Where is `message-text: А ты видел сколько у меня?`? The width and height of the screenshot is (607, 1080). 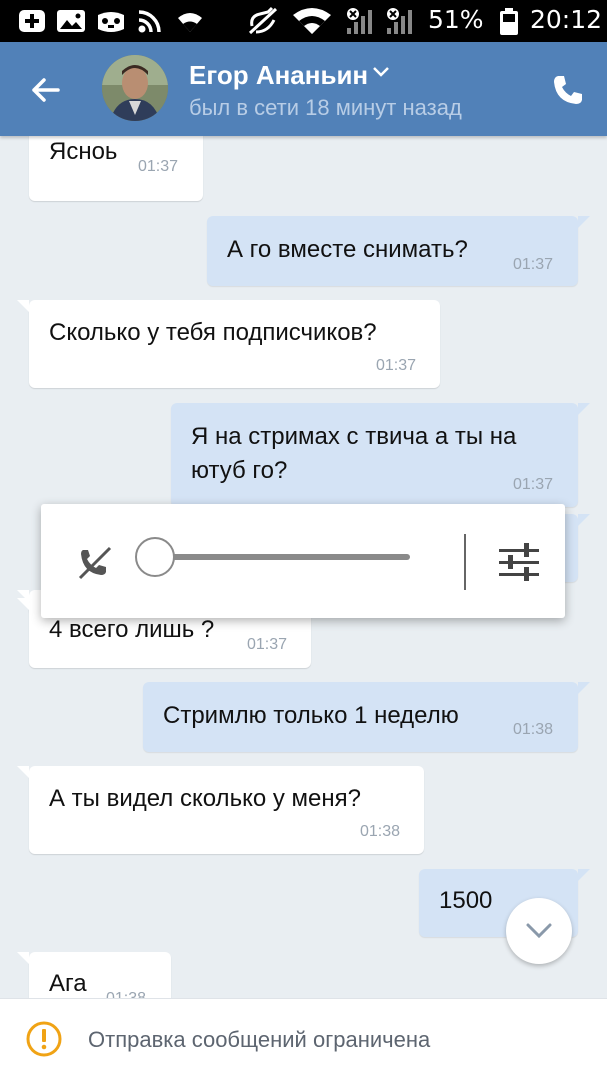 message-text: А ты видел сколько у меня? is located at coordinates (205, 798).